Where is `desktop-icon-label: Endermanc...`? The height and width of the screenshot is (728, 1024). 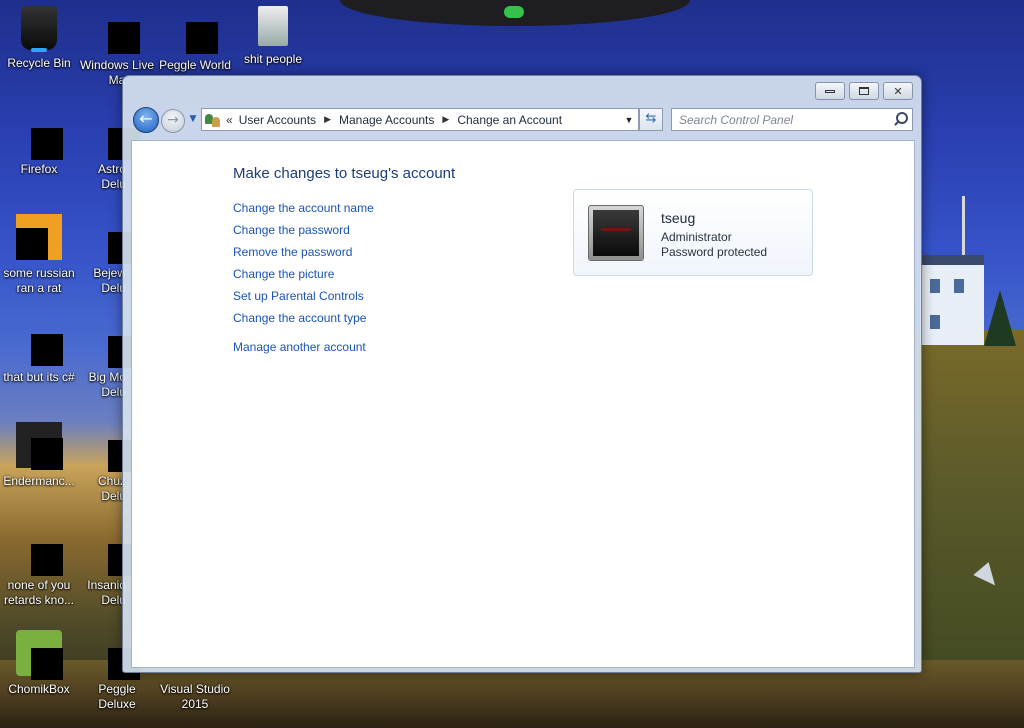 desktop-icon-label: Endermanc... is located at coordinates (39, 481).